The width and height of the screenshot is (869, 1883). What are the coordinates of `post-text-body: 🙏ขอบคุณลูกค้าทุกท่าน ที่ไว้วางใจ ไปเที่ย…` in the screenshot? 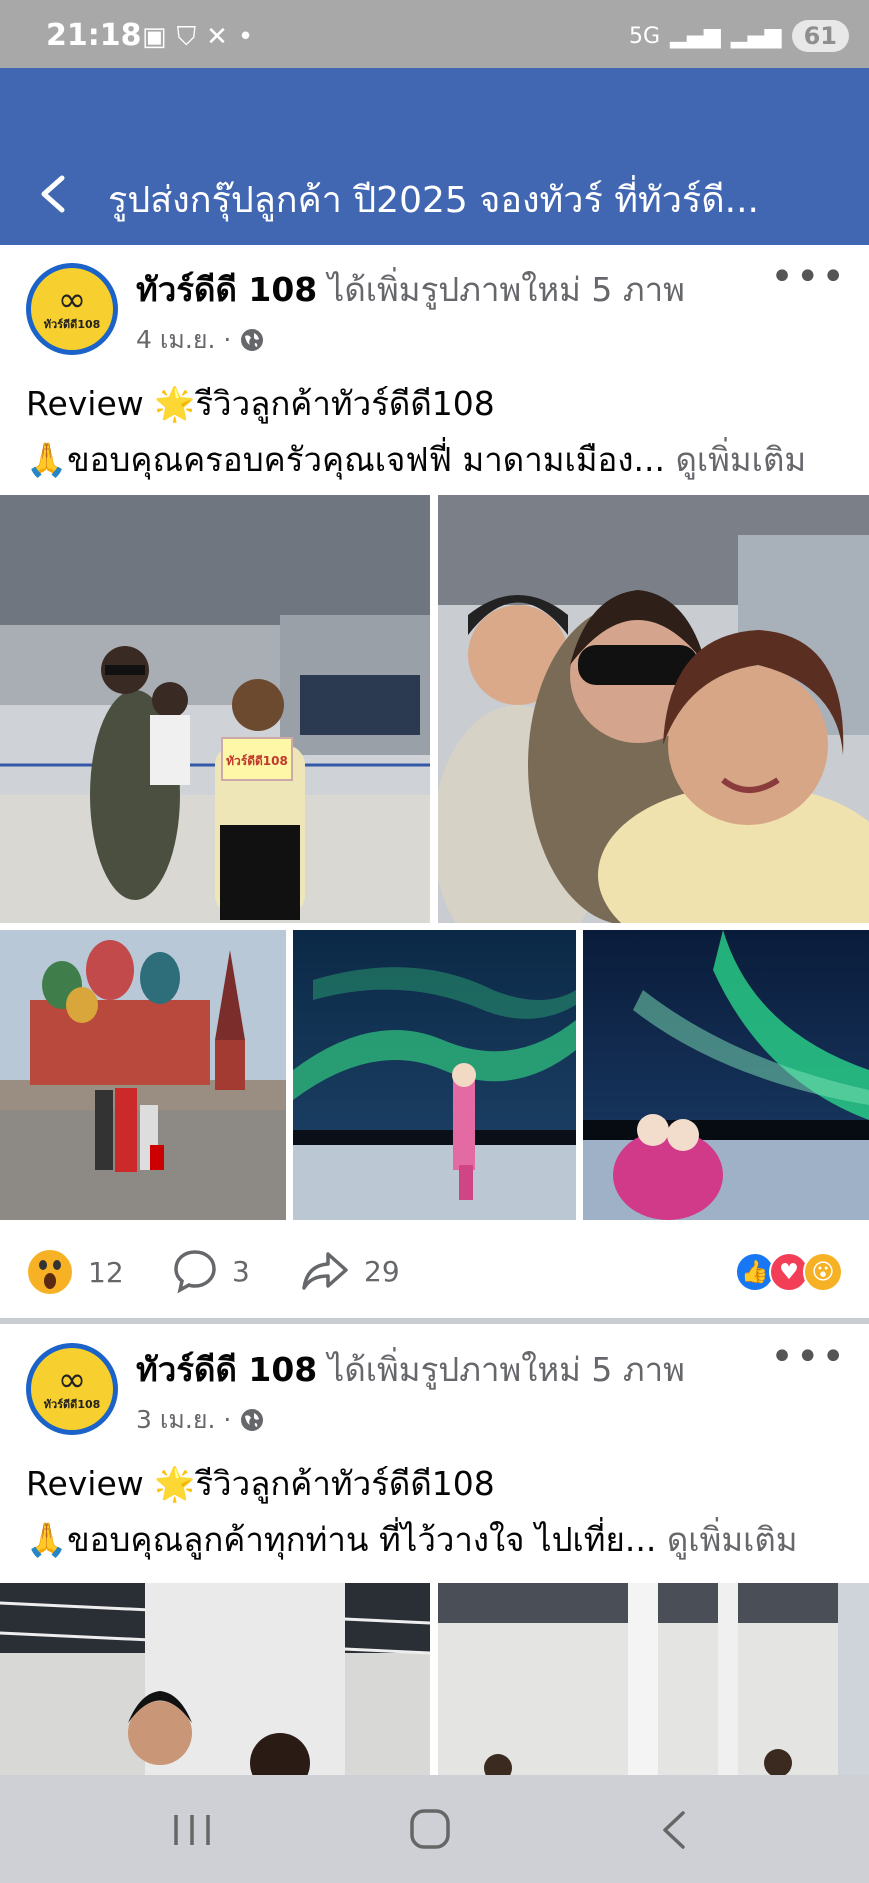 It's located at (341, 1539).